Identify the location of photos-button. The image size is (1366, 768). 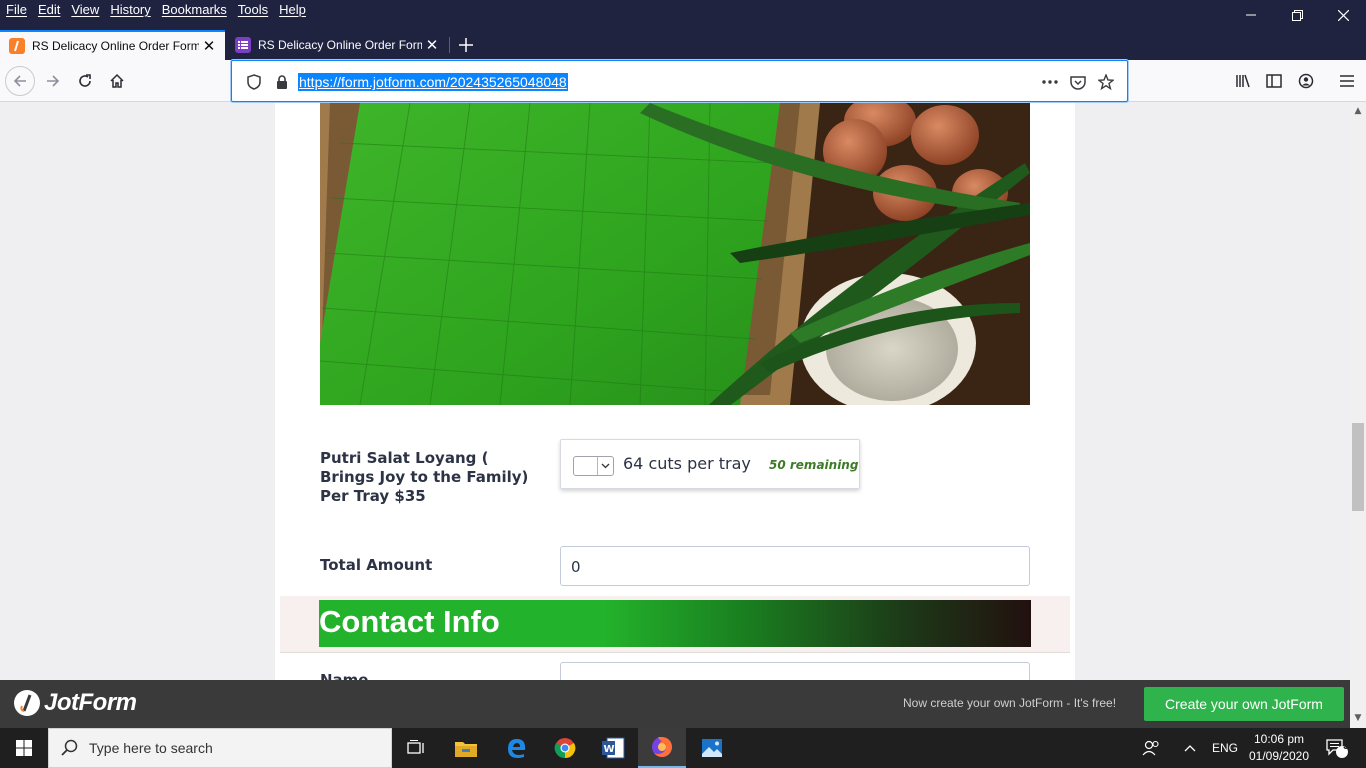
(712, 748).